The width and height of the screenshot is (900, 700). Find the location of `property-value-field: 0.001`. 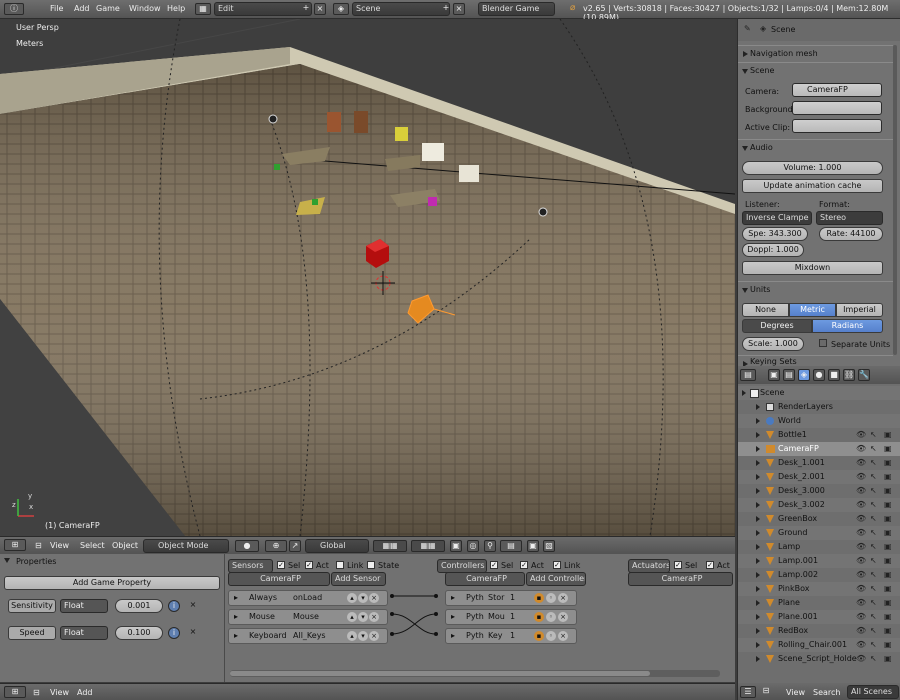

property-value-field: 0.001 is located at coordinates (139, 606).